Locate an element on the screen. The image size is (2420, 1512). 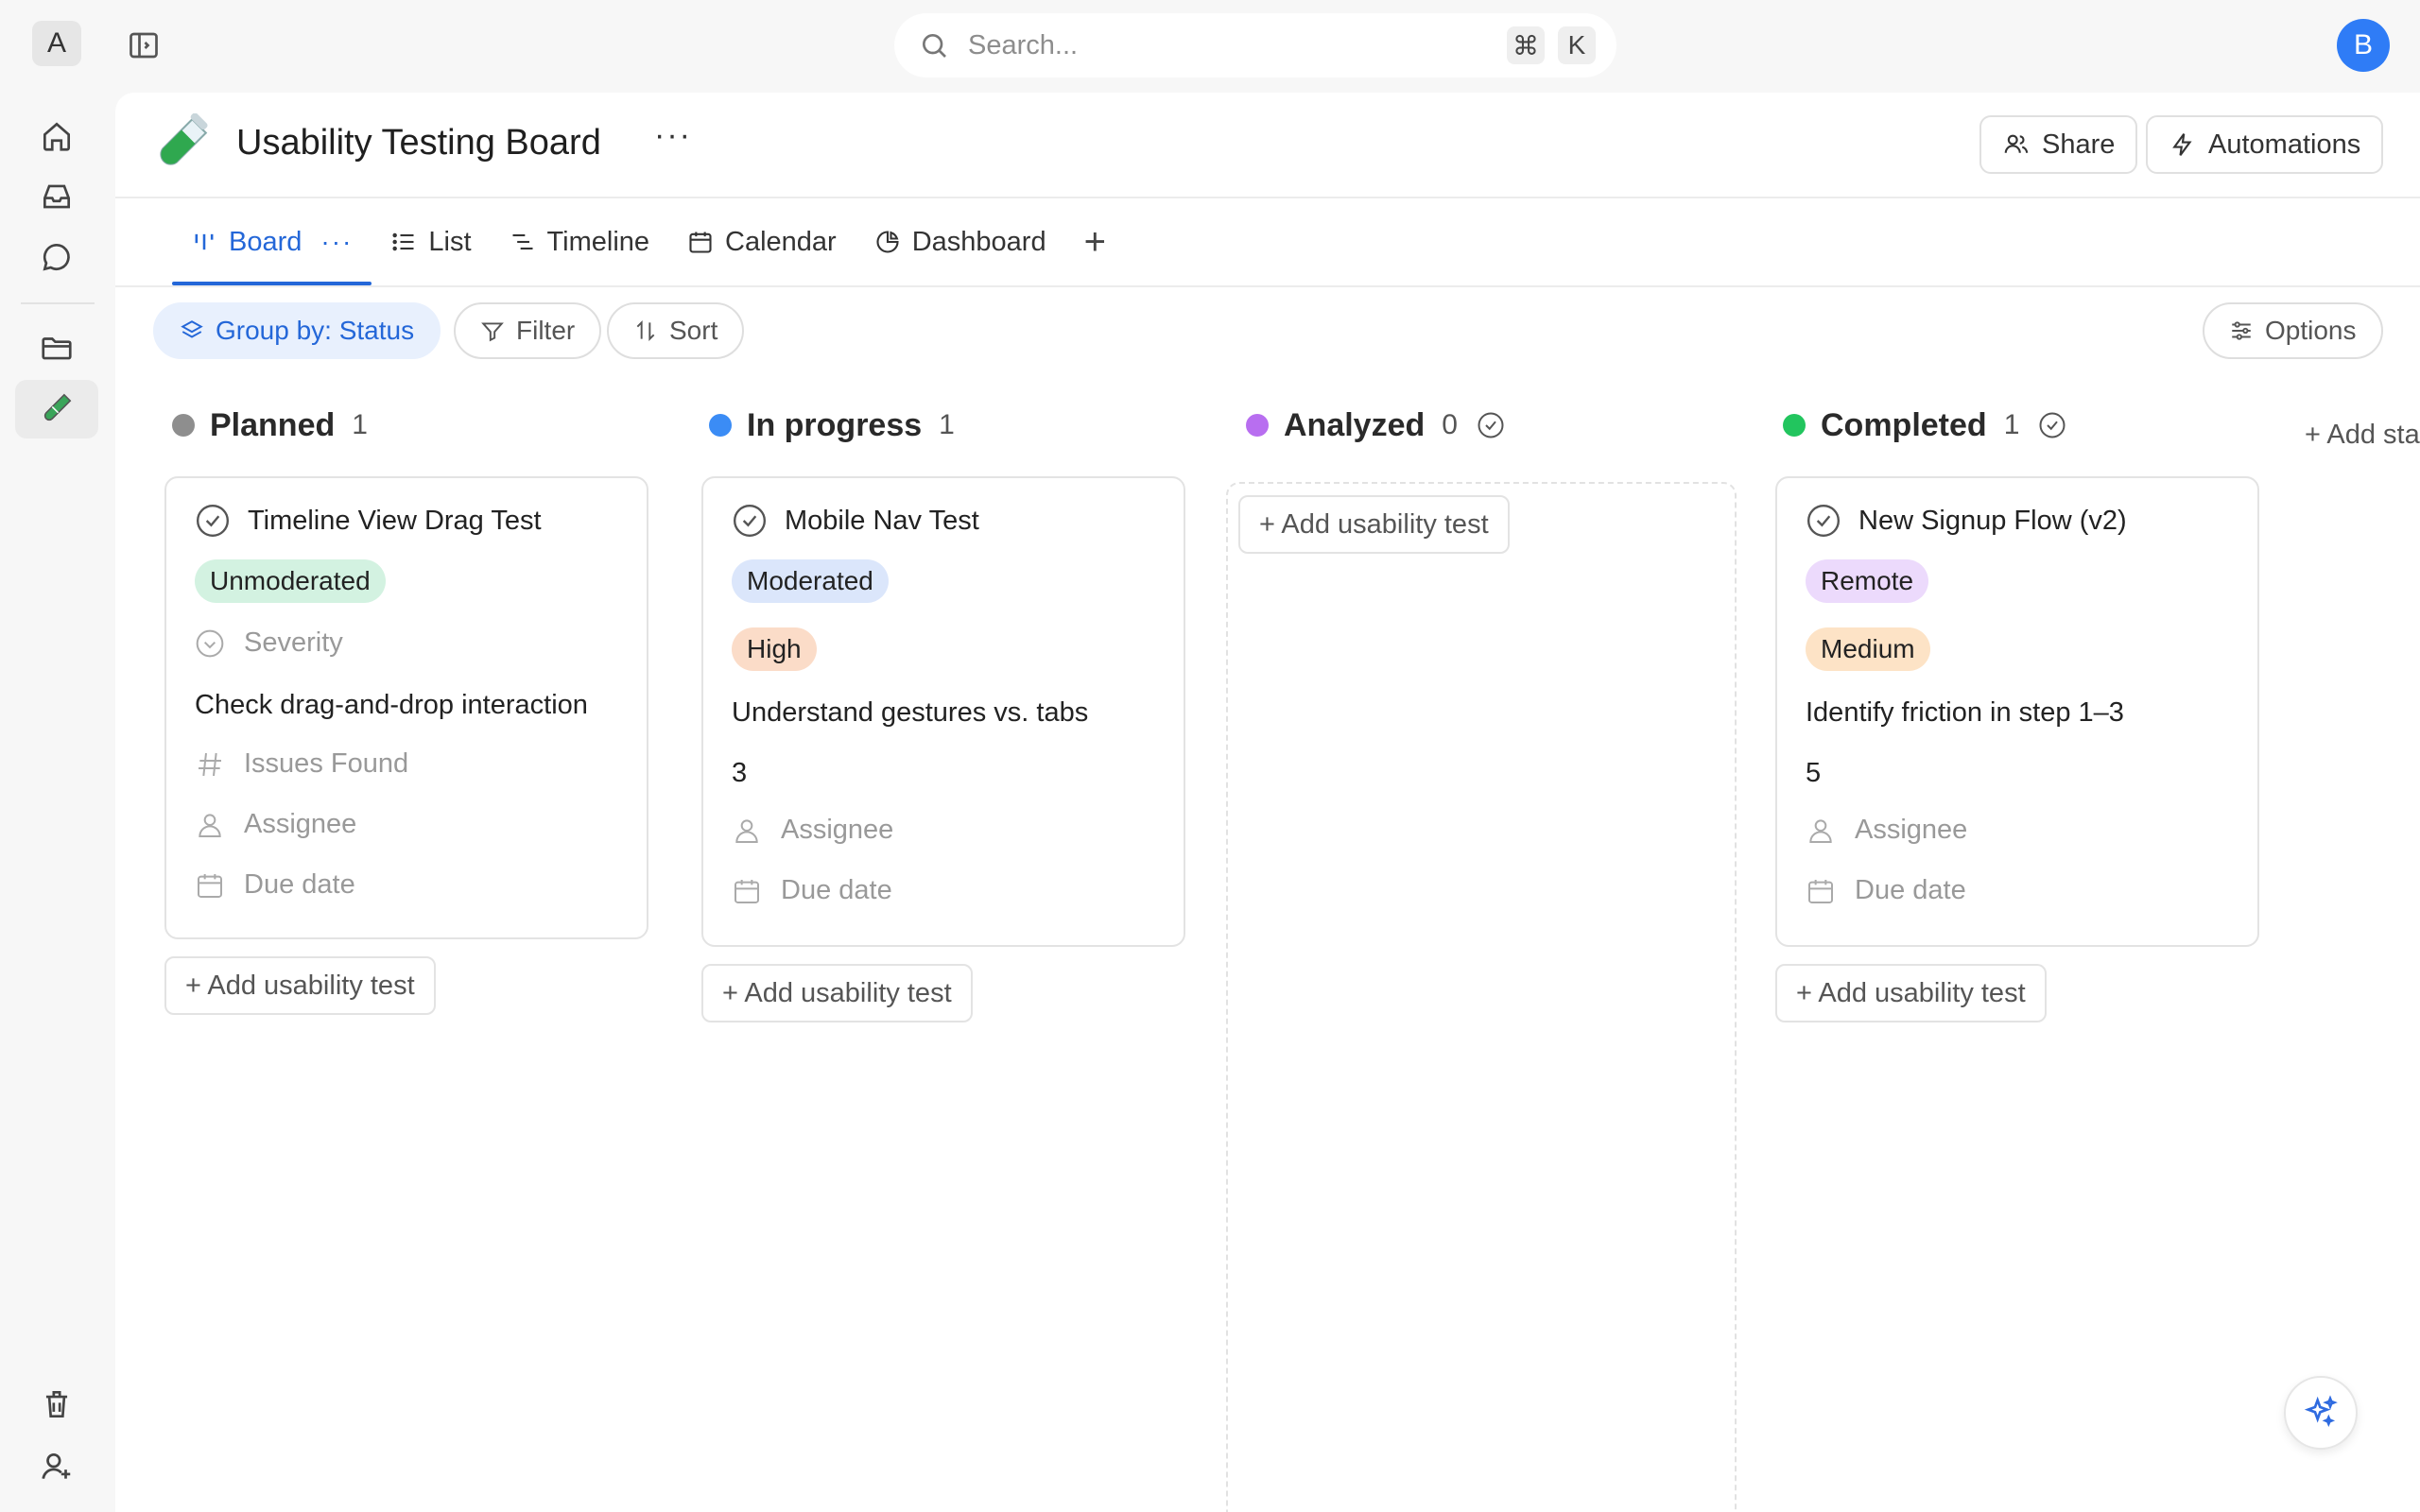
tabs-divider is located at coordinates (1267, 286).